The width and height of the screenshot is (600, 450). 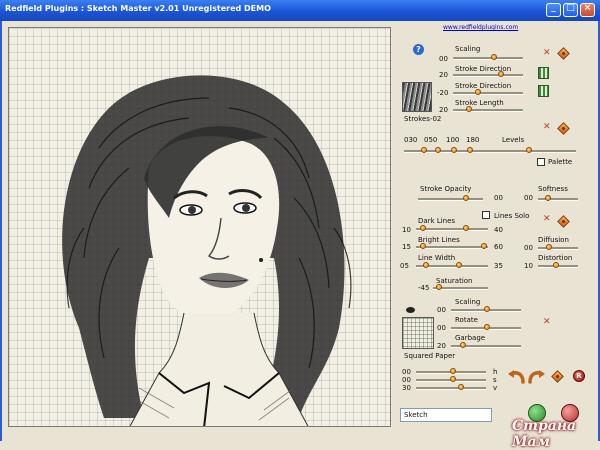 I want to click on paper-visibility-icon, so click(x=410, y=310).